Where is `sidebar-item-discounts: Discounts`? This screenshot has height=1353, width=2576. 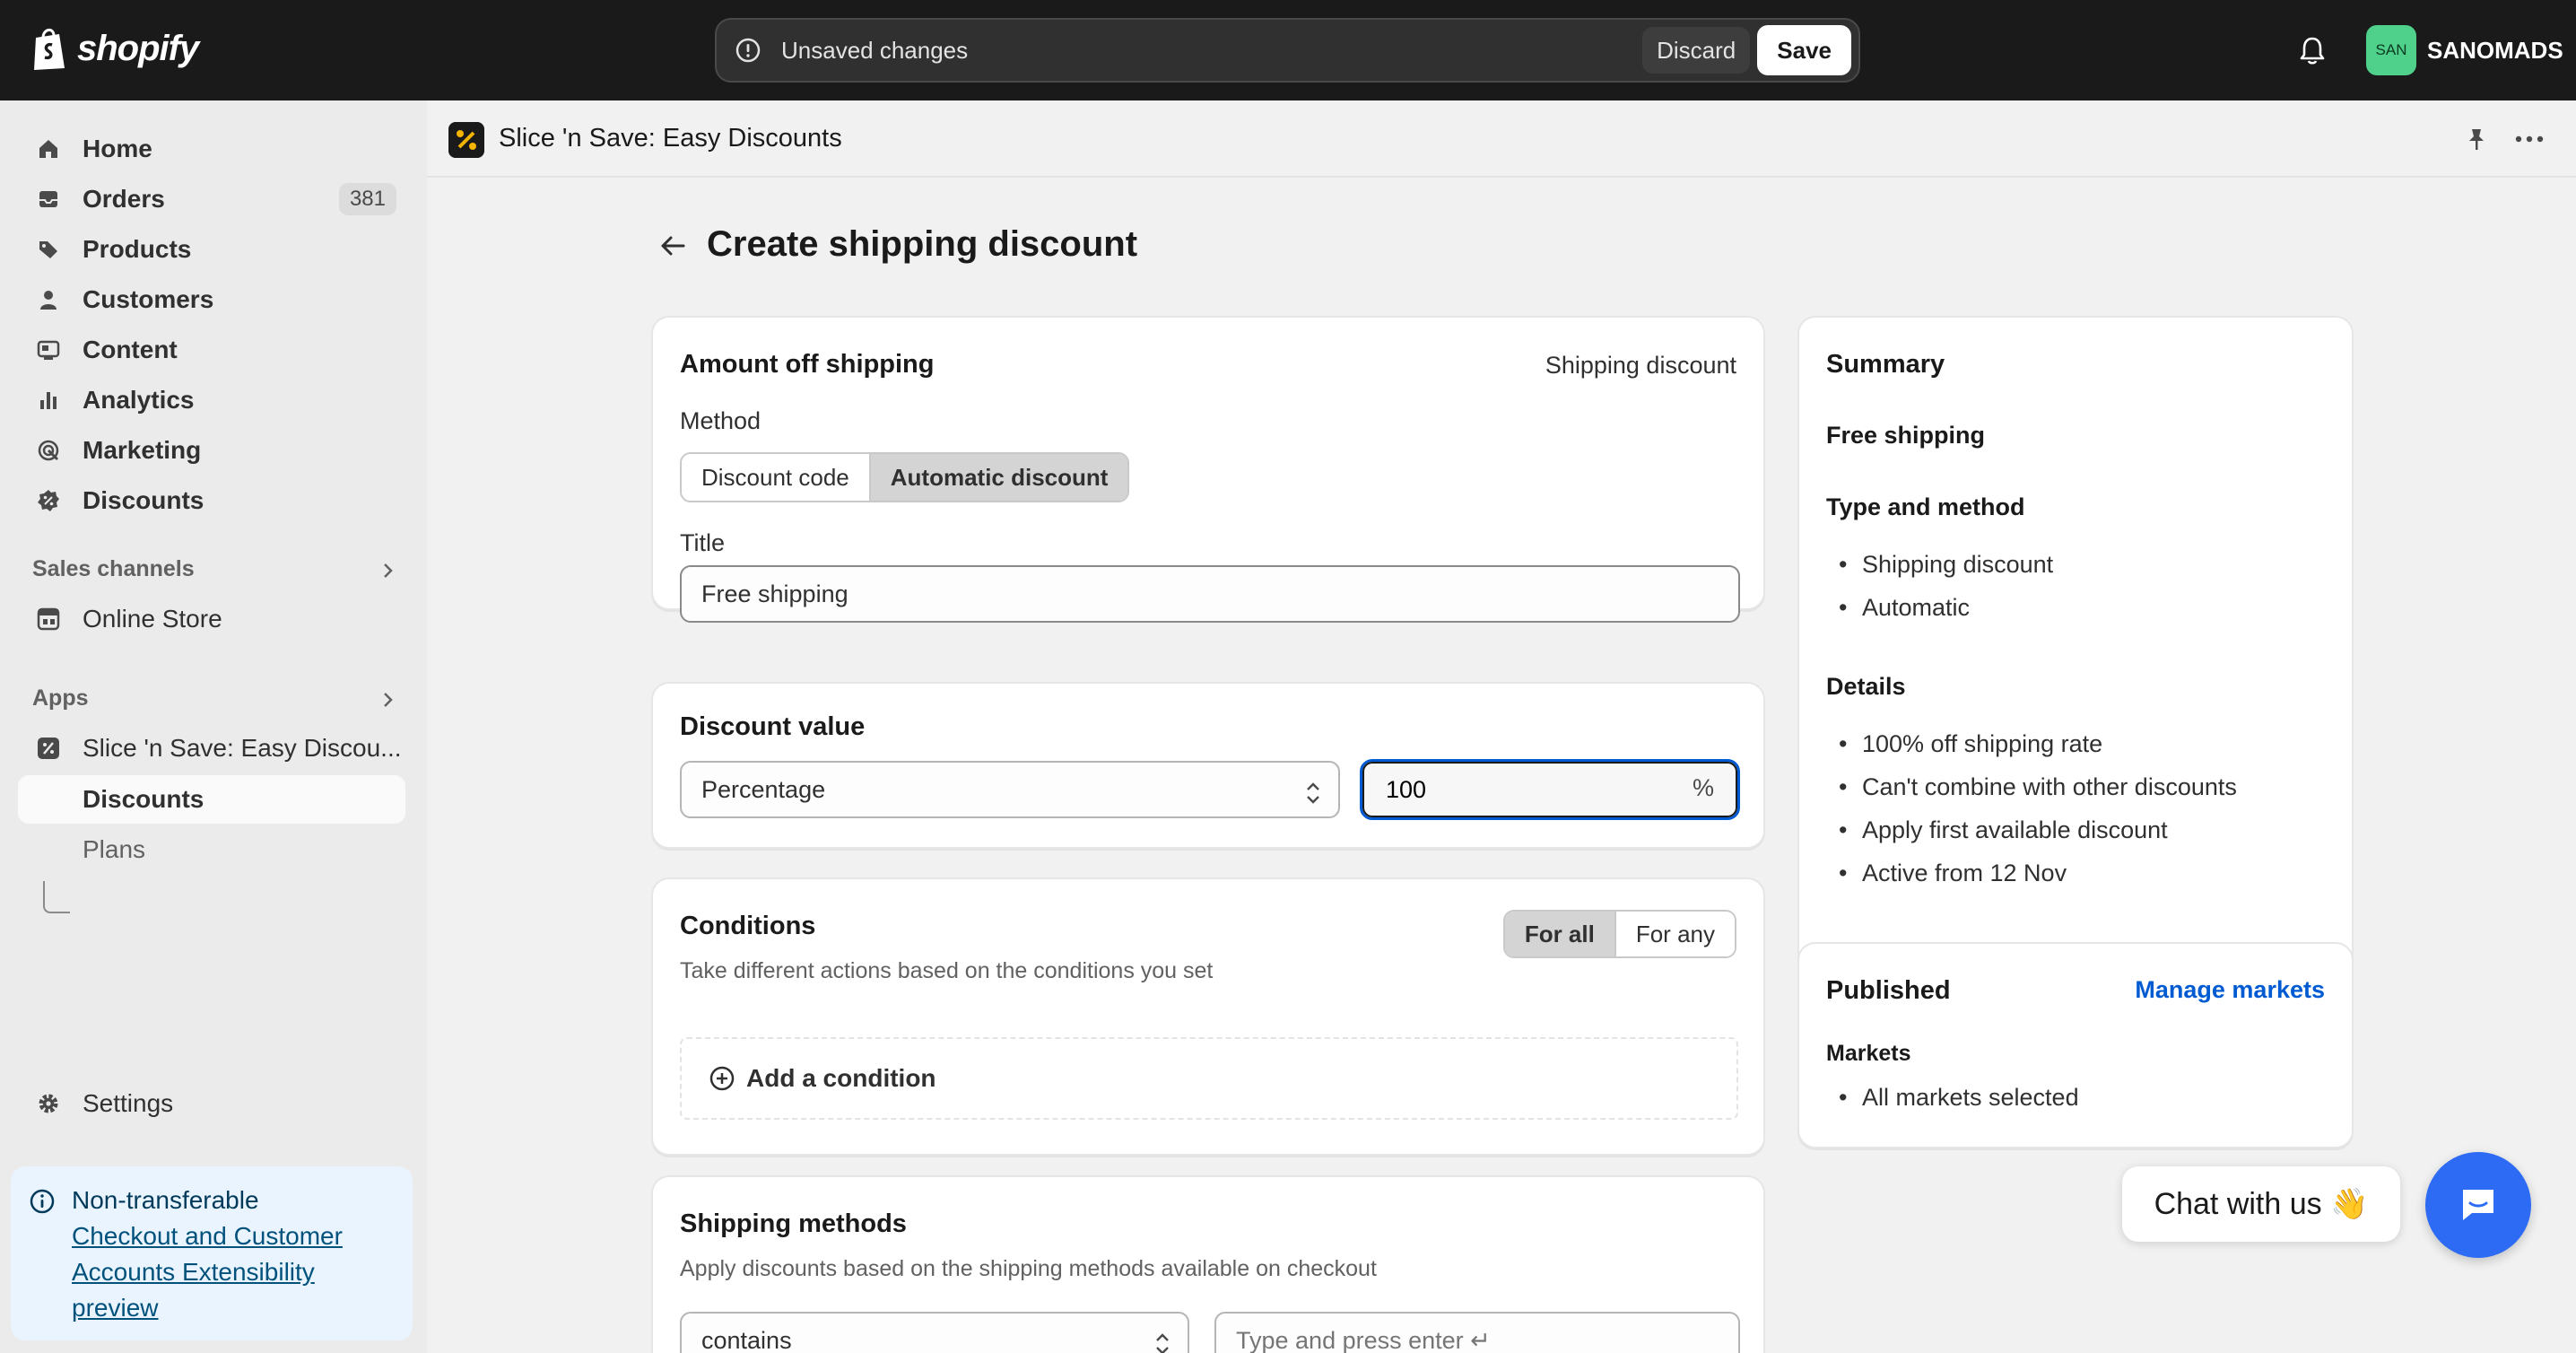 sidebar-item-discounts: Discounts is located at coordinates (211, 500).